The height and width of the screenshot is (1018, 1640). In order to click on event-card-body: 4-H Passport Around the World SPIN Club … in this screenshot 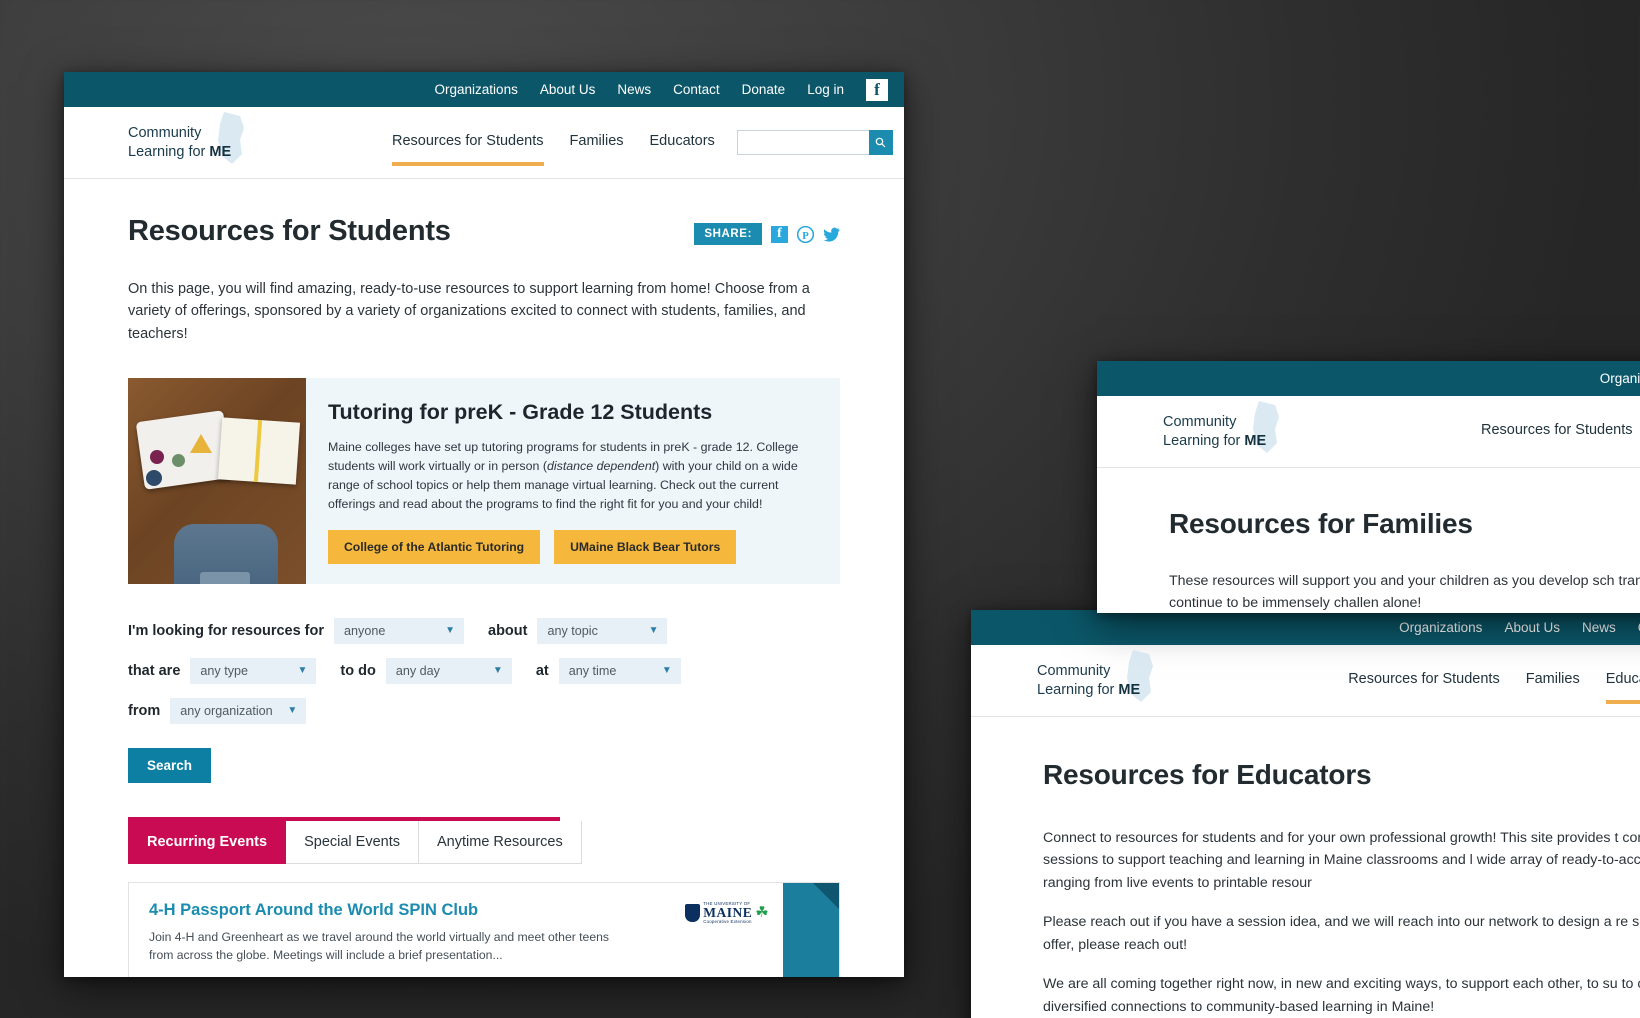, I will do `click(400, 930)`.